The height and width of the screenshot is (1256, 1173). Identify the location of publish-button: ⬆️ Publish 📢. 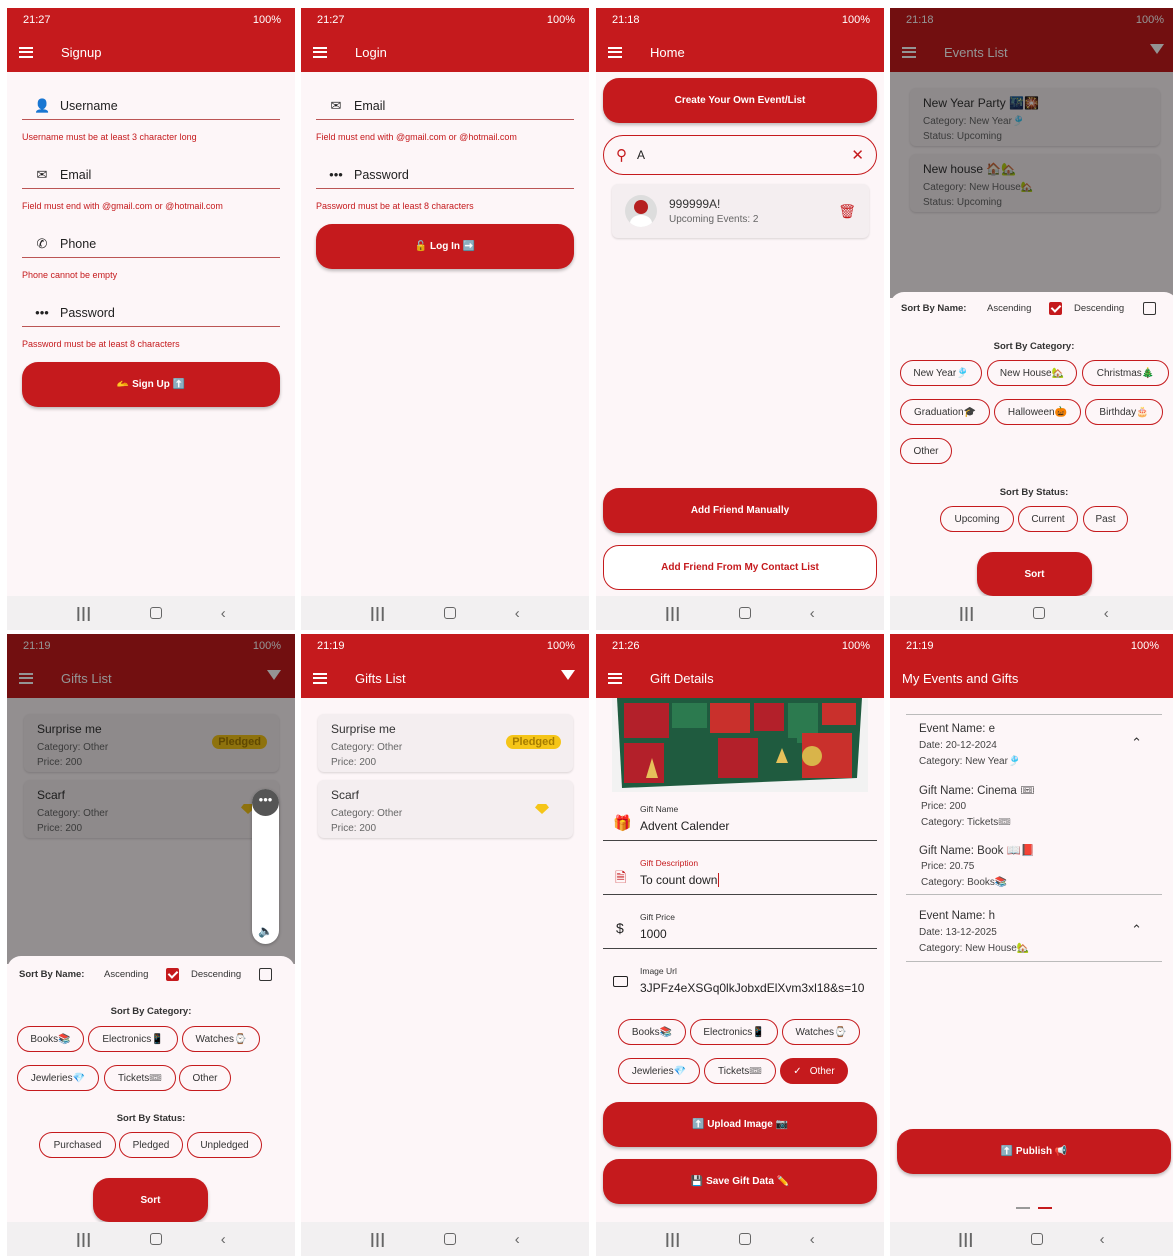
(1034, 1151).